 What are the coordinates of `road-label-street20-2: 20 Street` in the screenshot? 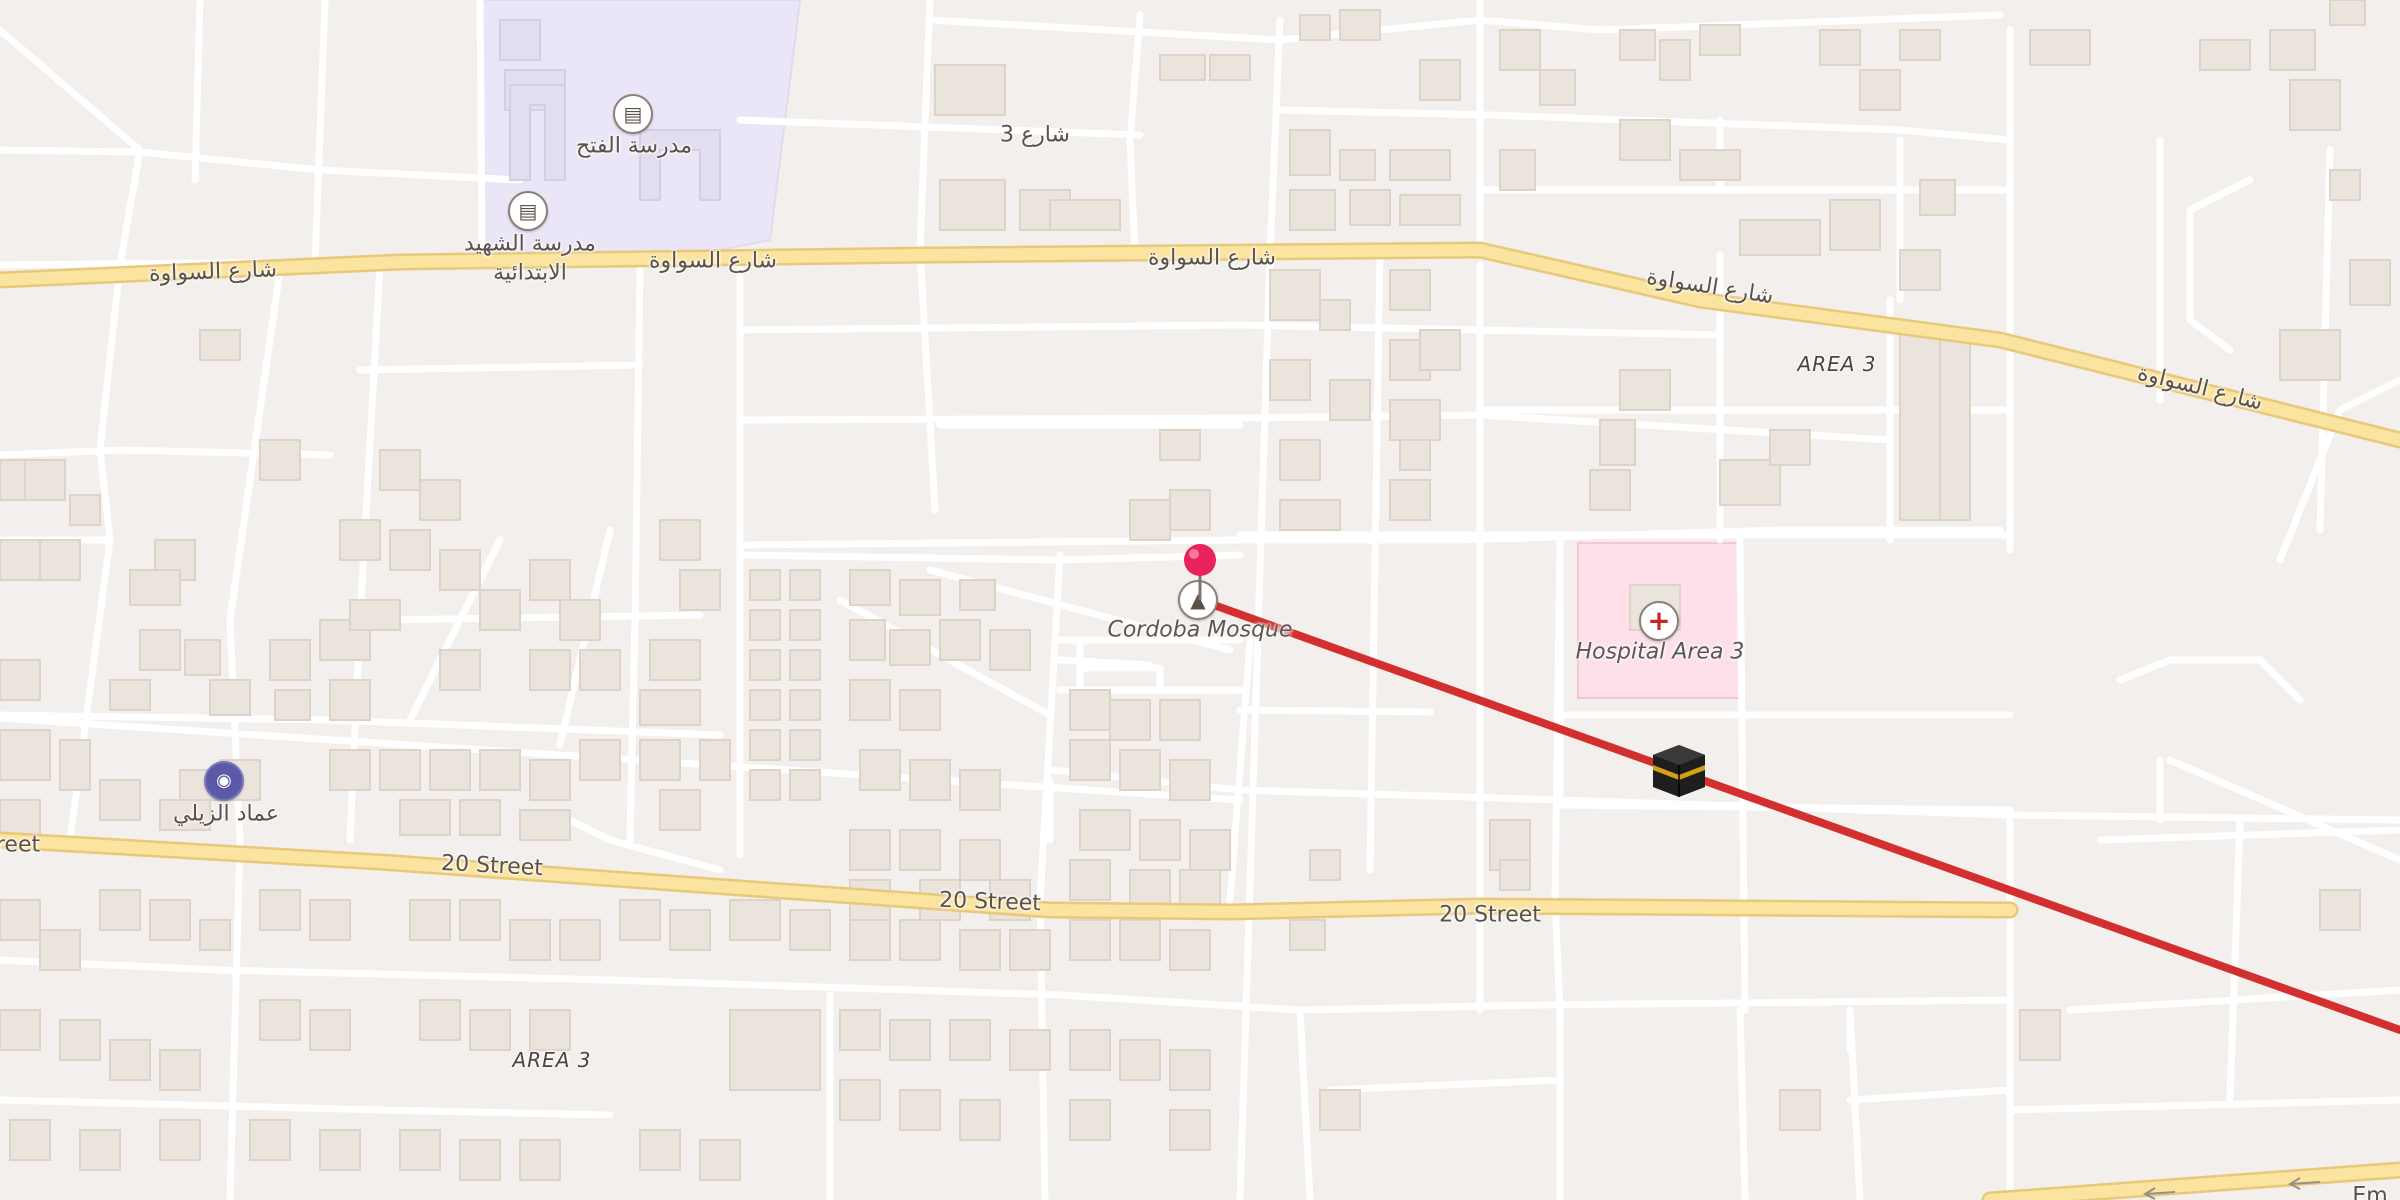 It's located at (990, 902).